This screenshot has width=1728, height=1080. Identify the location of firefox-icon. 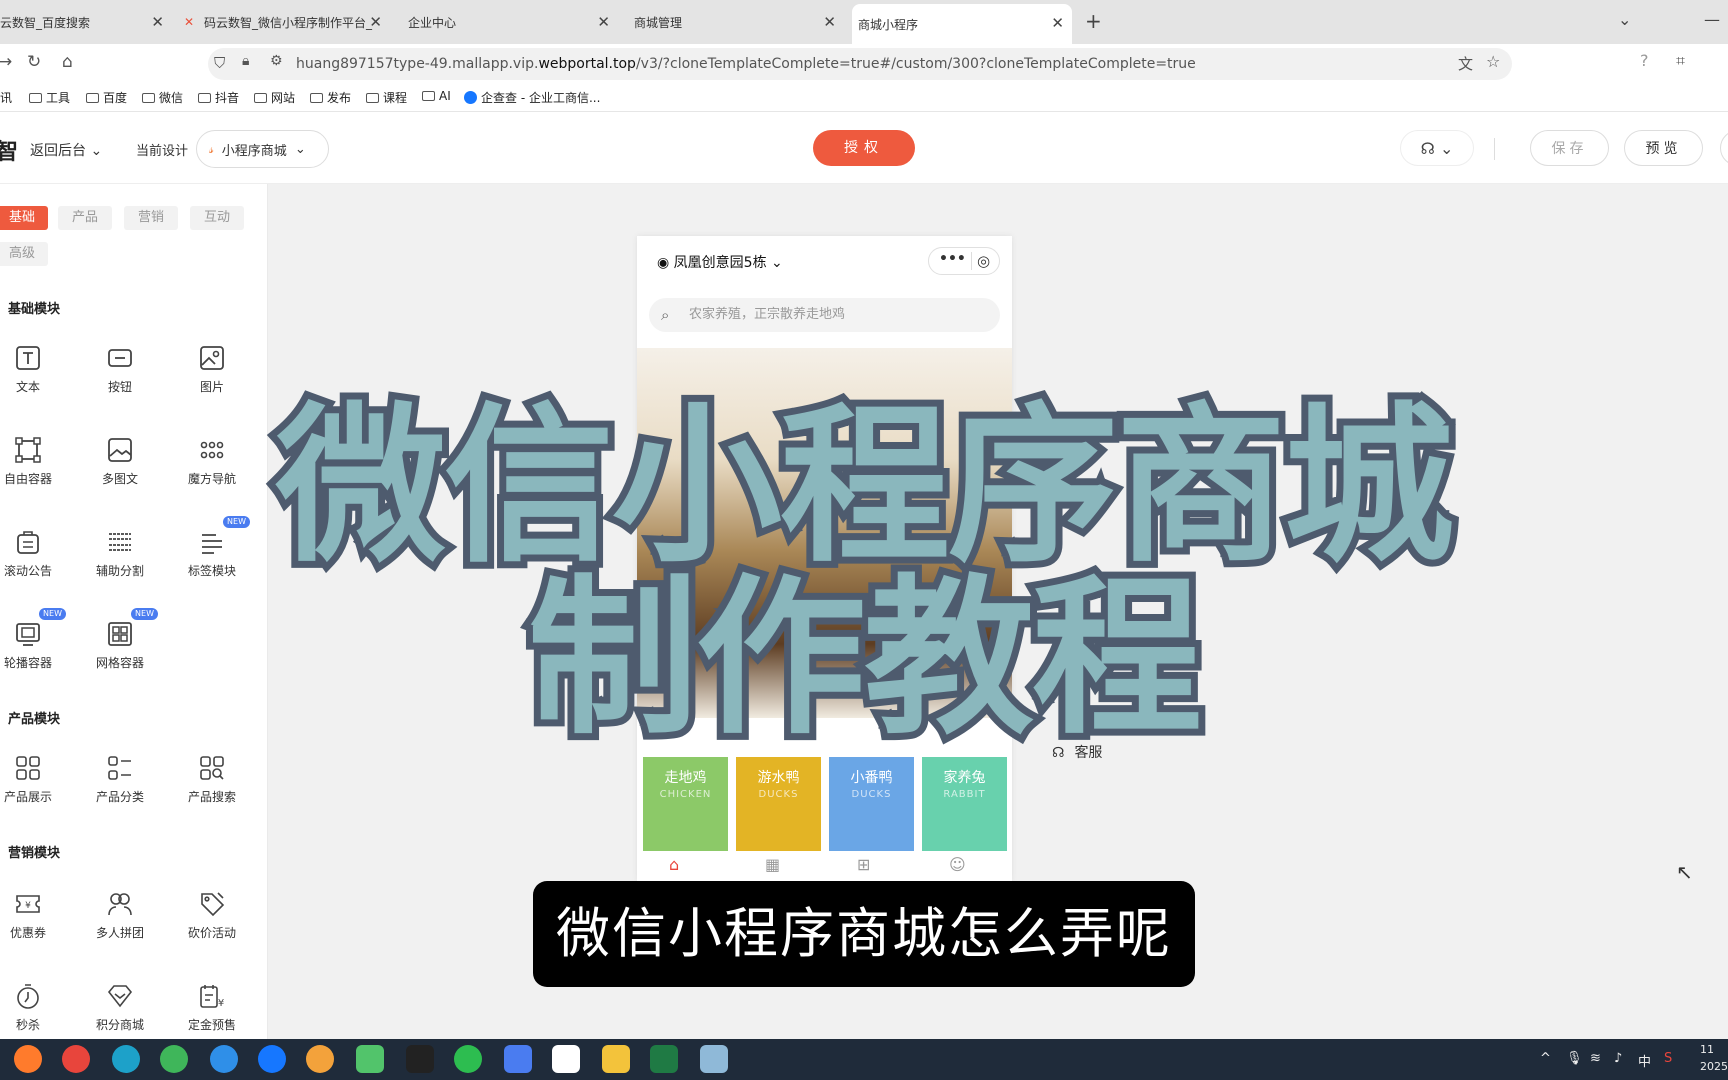
(28, 1059).